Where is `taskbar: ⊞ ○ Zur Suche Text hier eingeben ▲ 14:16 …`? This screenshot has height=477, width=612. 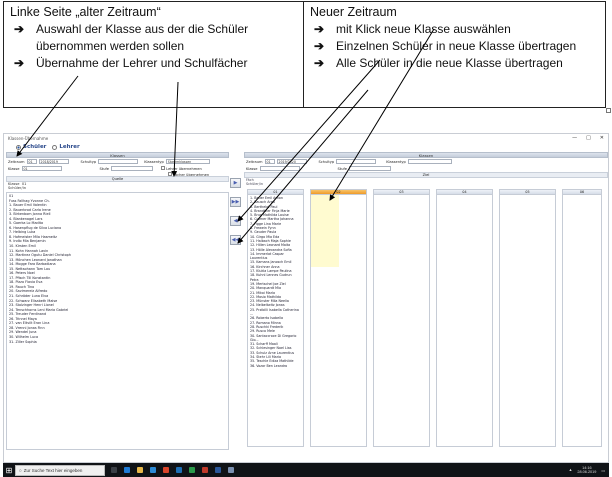 taskbar: ⊞ ○ Zur Suche Text hier eingeben ▲ 14:16 … is located at coordinates (306, 470).